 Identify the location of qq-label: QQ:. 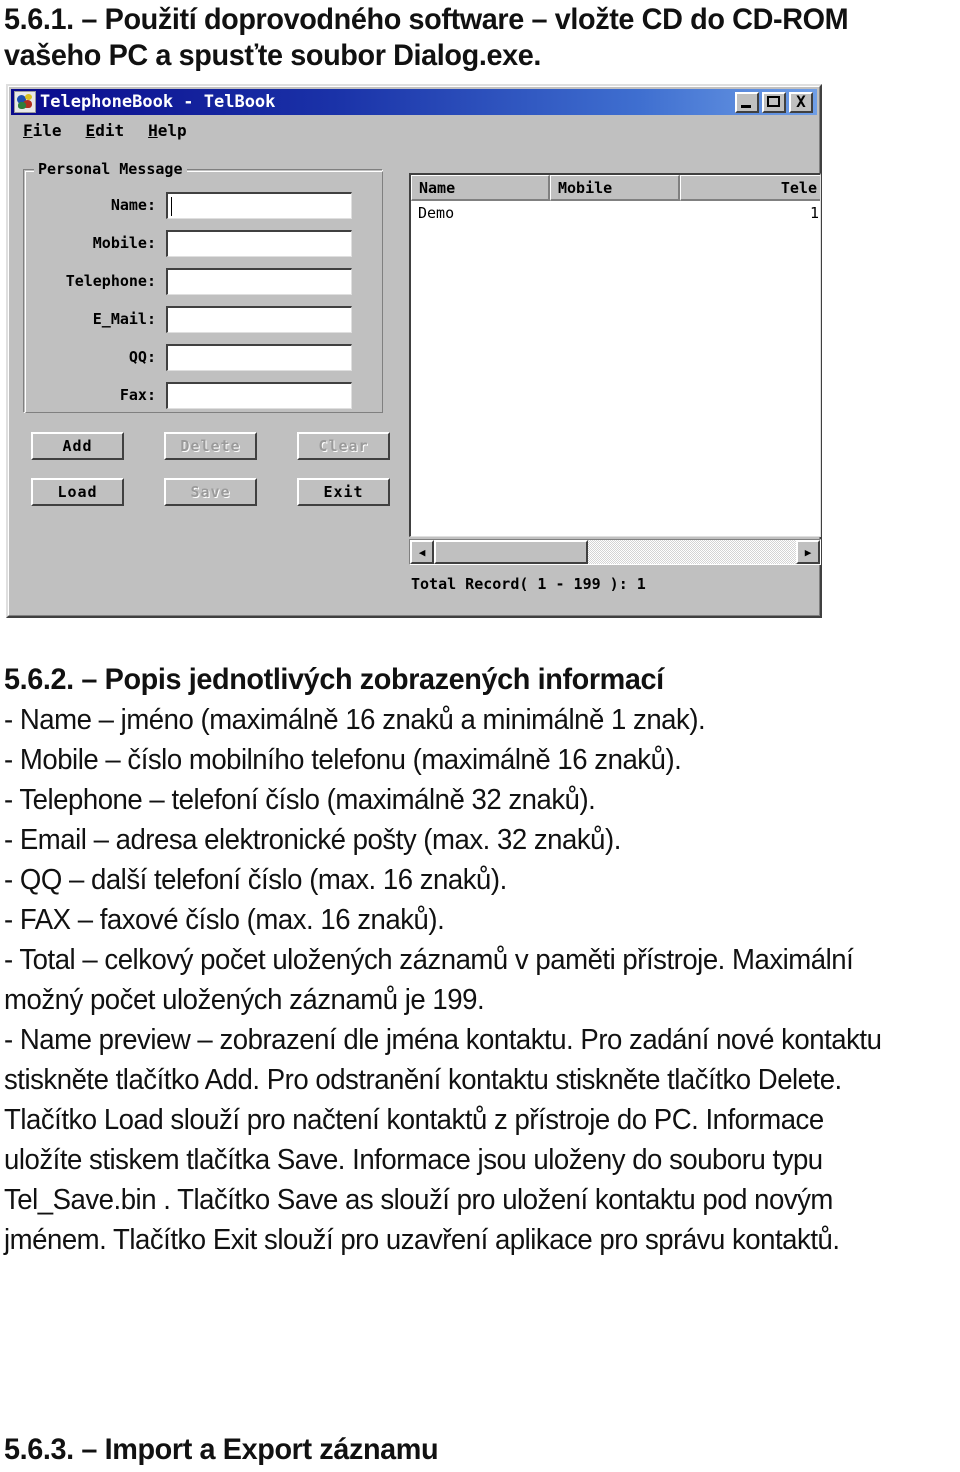
(142, 357).